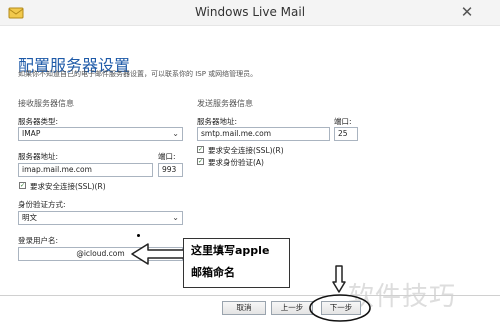 This screenshot has height=332, width=500. Describe the element at coordinates (346, 134) in the screenshot. I see `outgoing-port-input: 25` at that location.